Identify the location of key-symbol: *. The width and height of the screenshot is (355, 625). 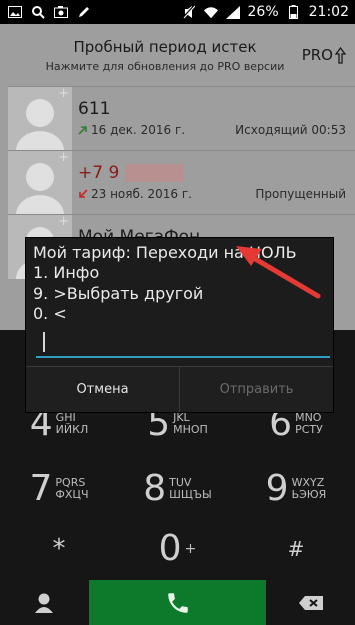
(59, 549).